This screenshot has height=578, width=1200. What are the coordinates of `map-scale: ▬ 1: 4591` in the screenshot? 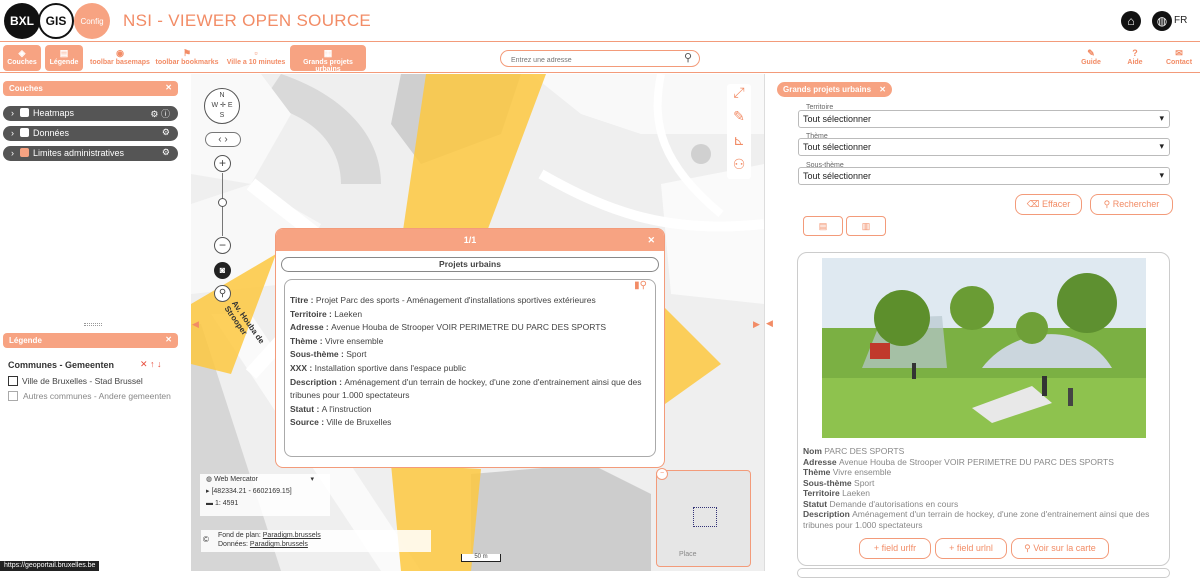 It's located at (222, 503).